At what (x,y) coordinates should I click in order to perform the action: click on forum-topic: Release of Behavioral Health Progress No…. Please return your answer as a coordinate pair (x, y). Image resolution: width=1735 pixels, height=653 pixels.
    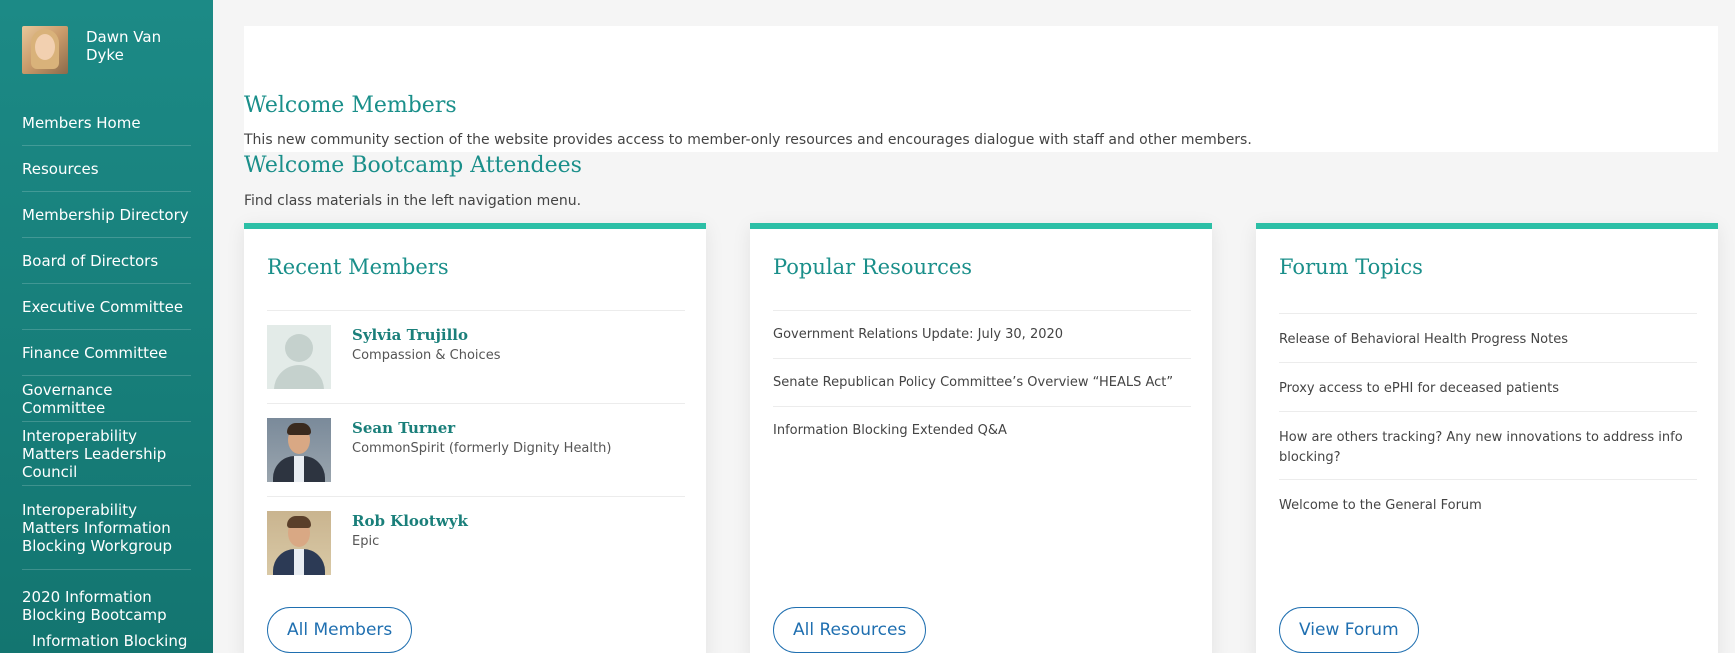
    Looking at the image, I should click on (1488, 331).